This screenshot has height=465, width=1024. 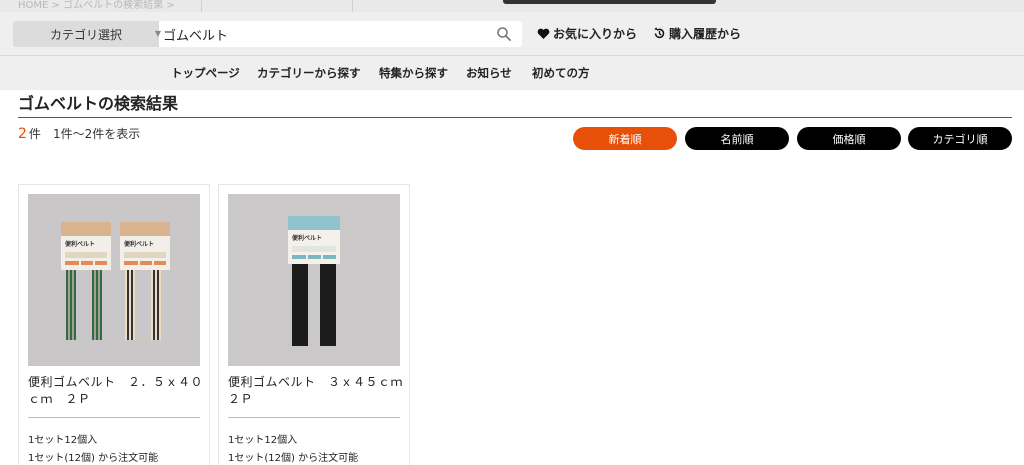 What do you see at coordinates (515, 117) in the screenshot?
I see `title-divider` at bounding box center [515, 117].